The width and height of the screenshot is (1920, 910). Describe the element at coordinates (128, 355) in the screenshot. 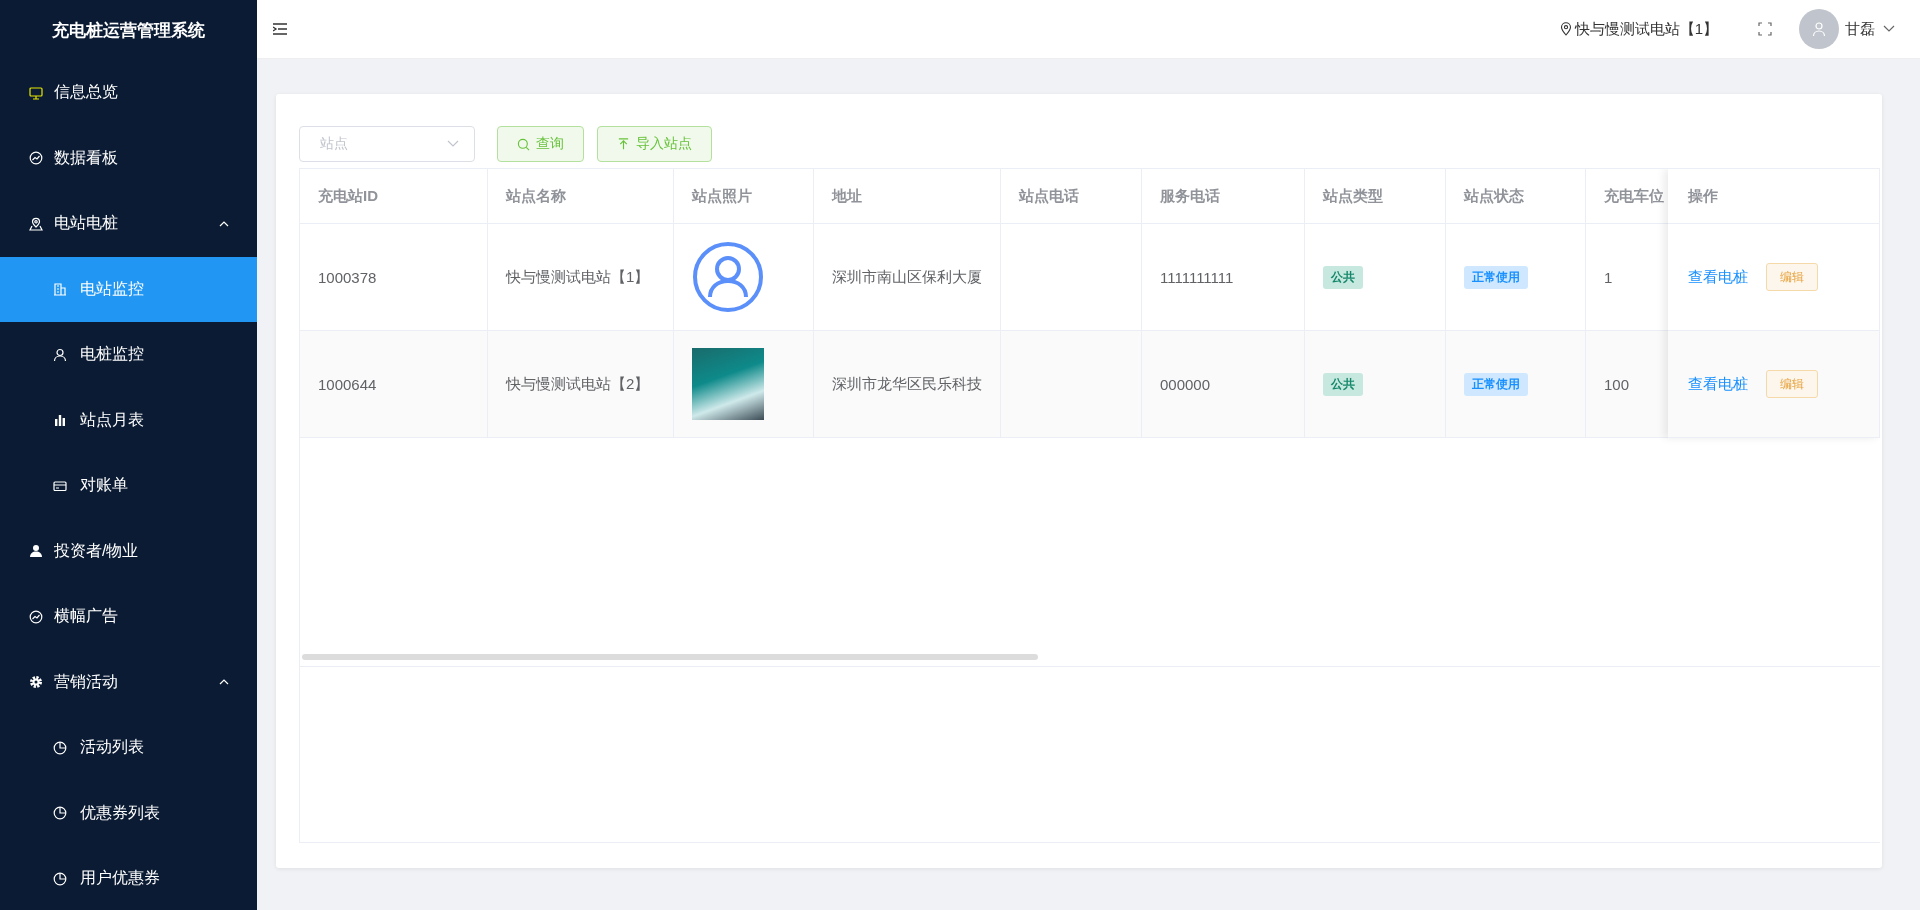

I see `submenu-item: 电桩监控` at that location.